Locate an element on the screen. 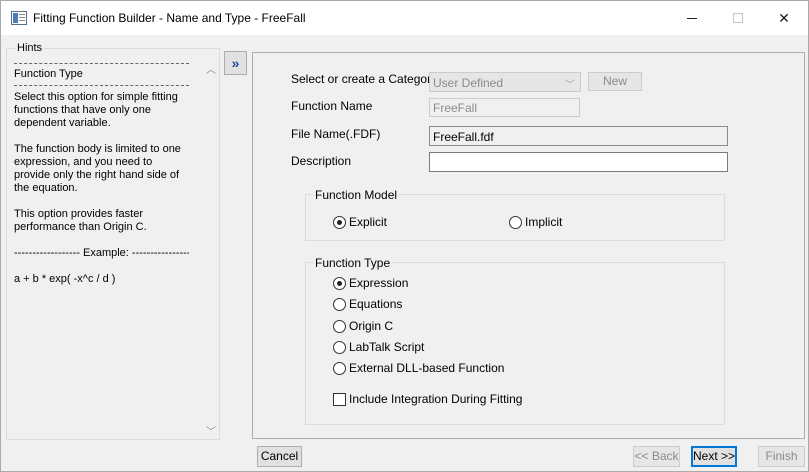  radio-origin-c-label: Origin C is located at coordinates (371, 326).